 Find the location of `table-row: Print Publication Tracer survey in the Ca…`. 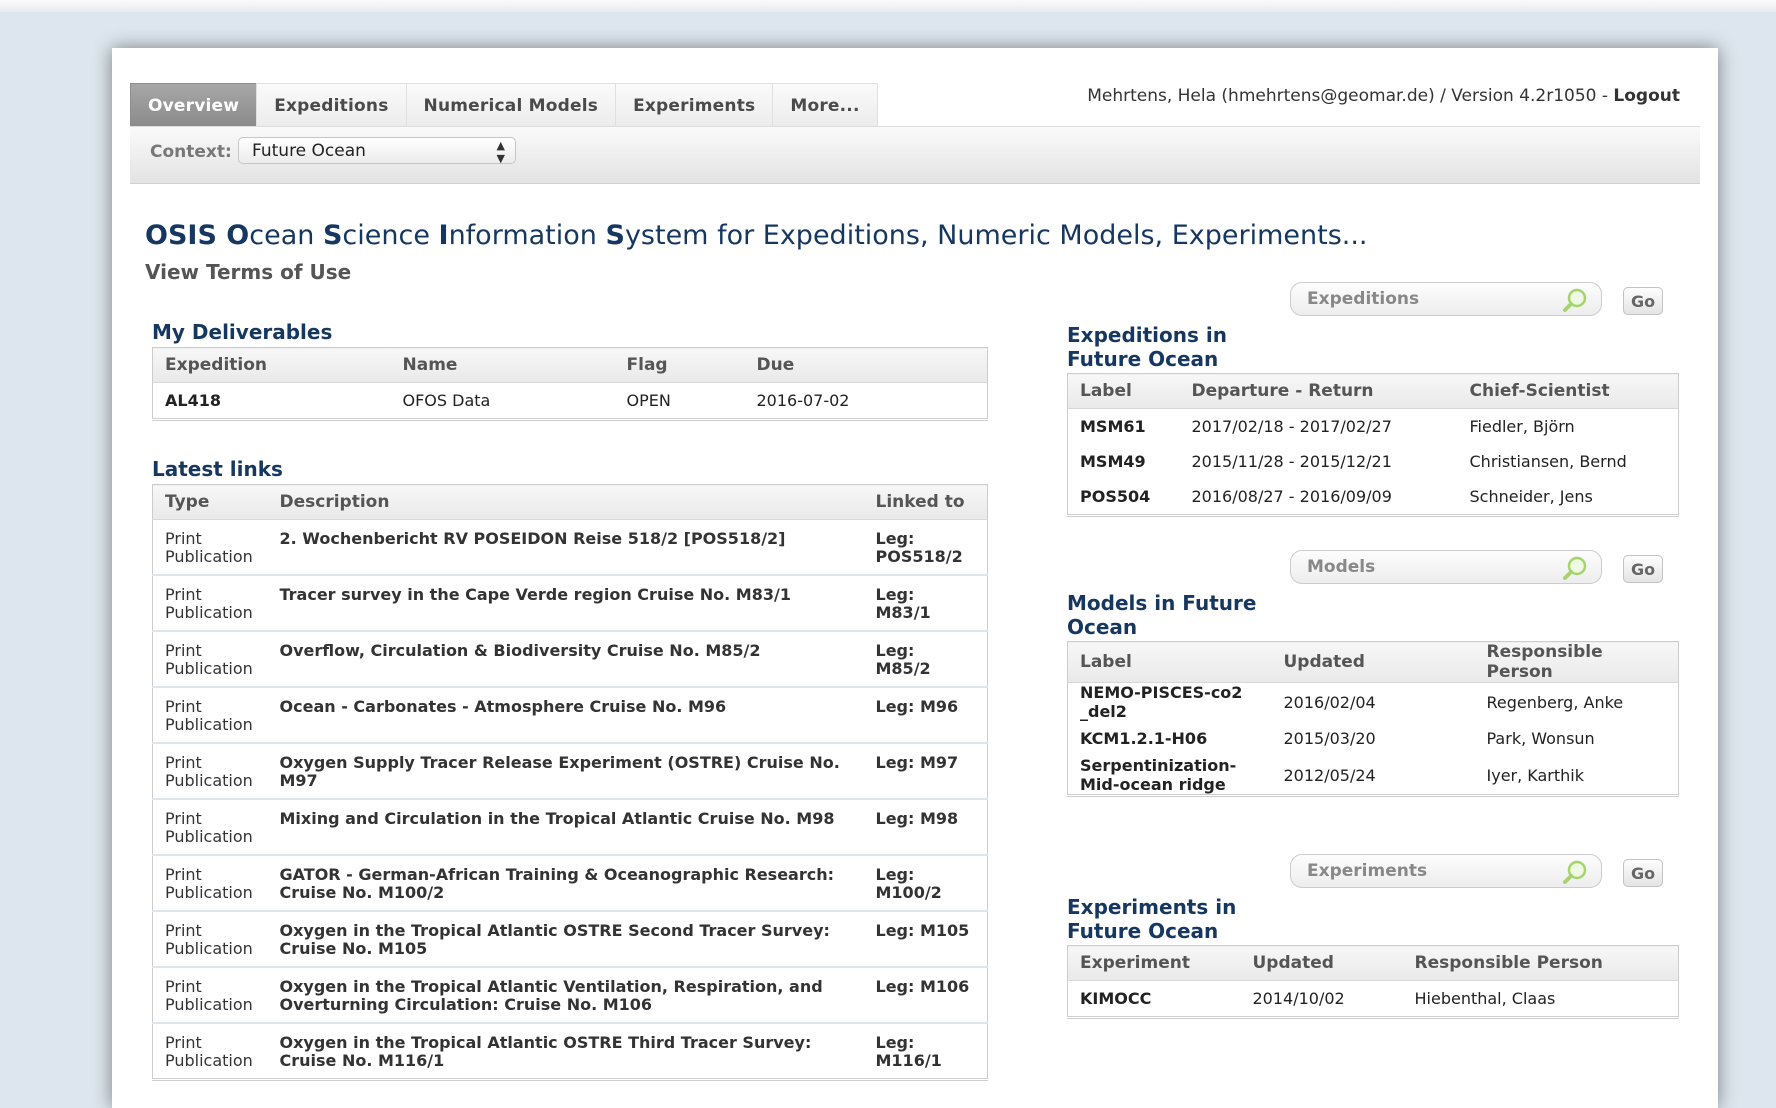

table-row: Print Publication Tracer survey in the Ca… is located at coordinates (570, 603).